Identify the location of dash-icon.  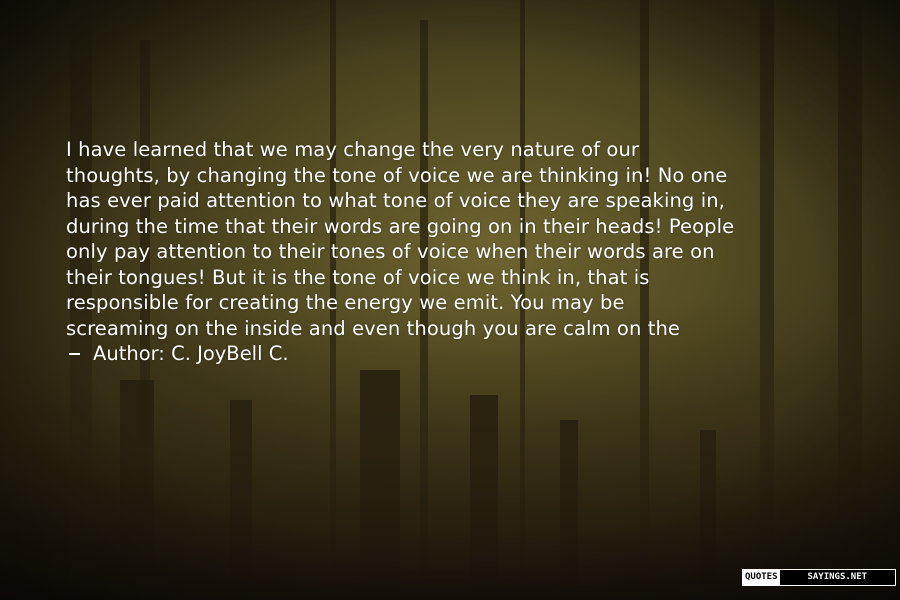
(74, 353).